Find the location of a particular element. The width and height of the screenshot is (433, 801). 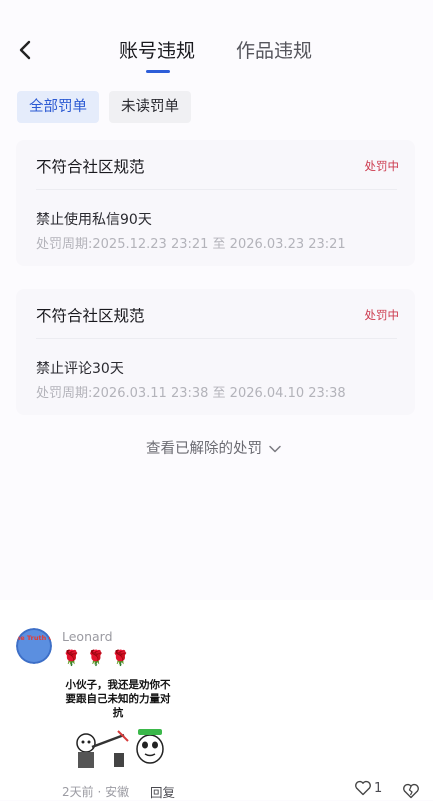

comment-username: Leonard is located at coordinates (87, 636).